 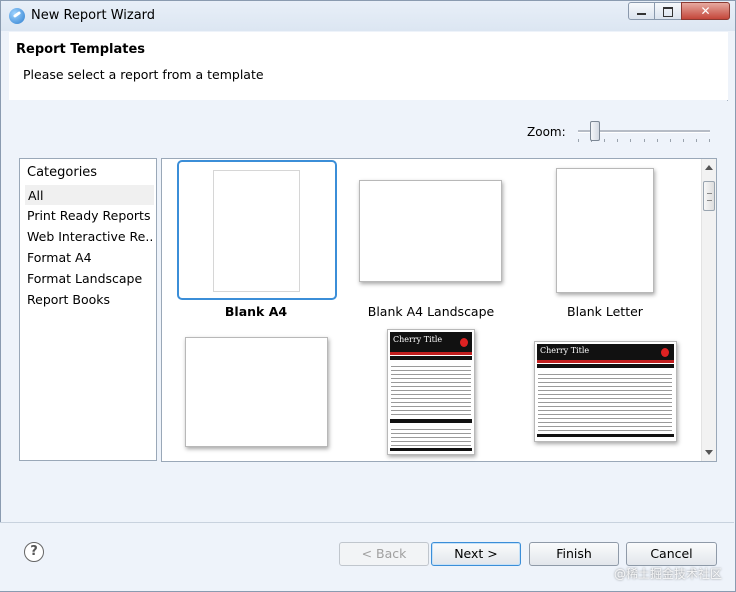 I want to click on close-button: ✕, so click(x=705, y=11).